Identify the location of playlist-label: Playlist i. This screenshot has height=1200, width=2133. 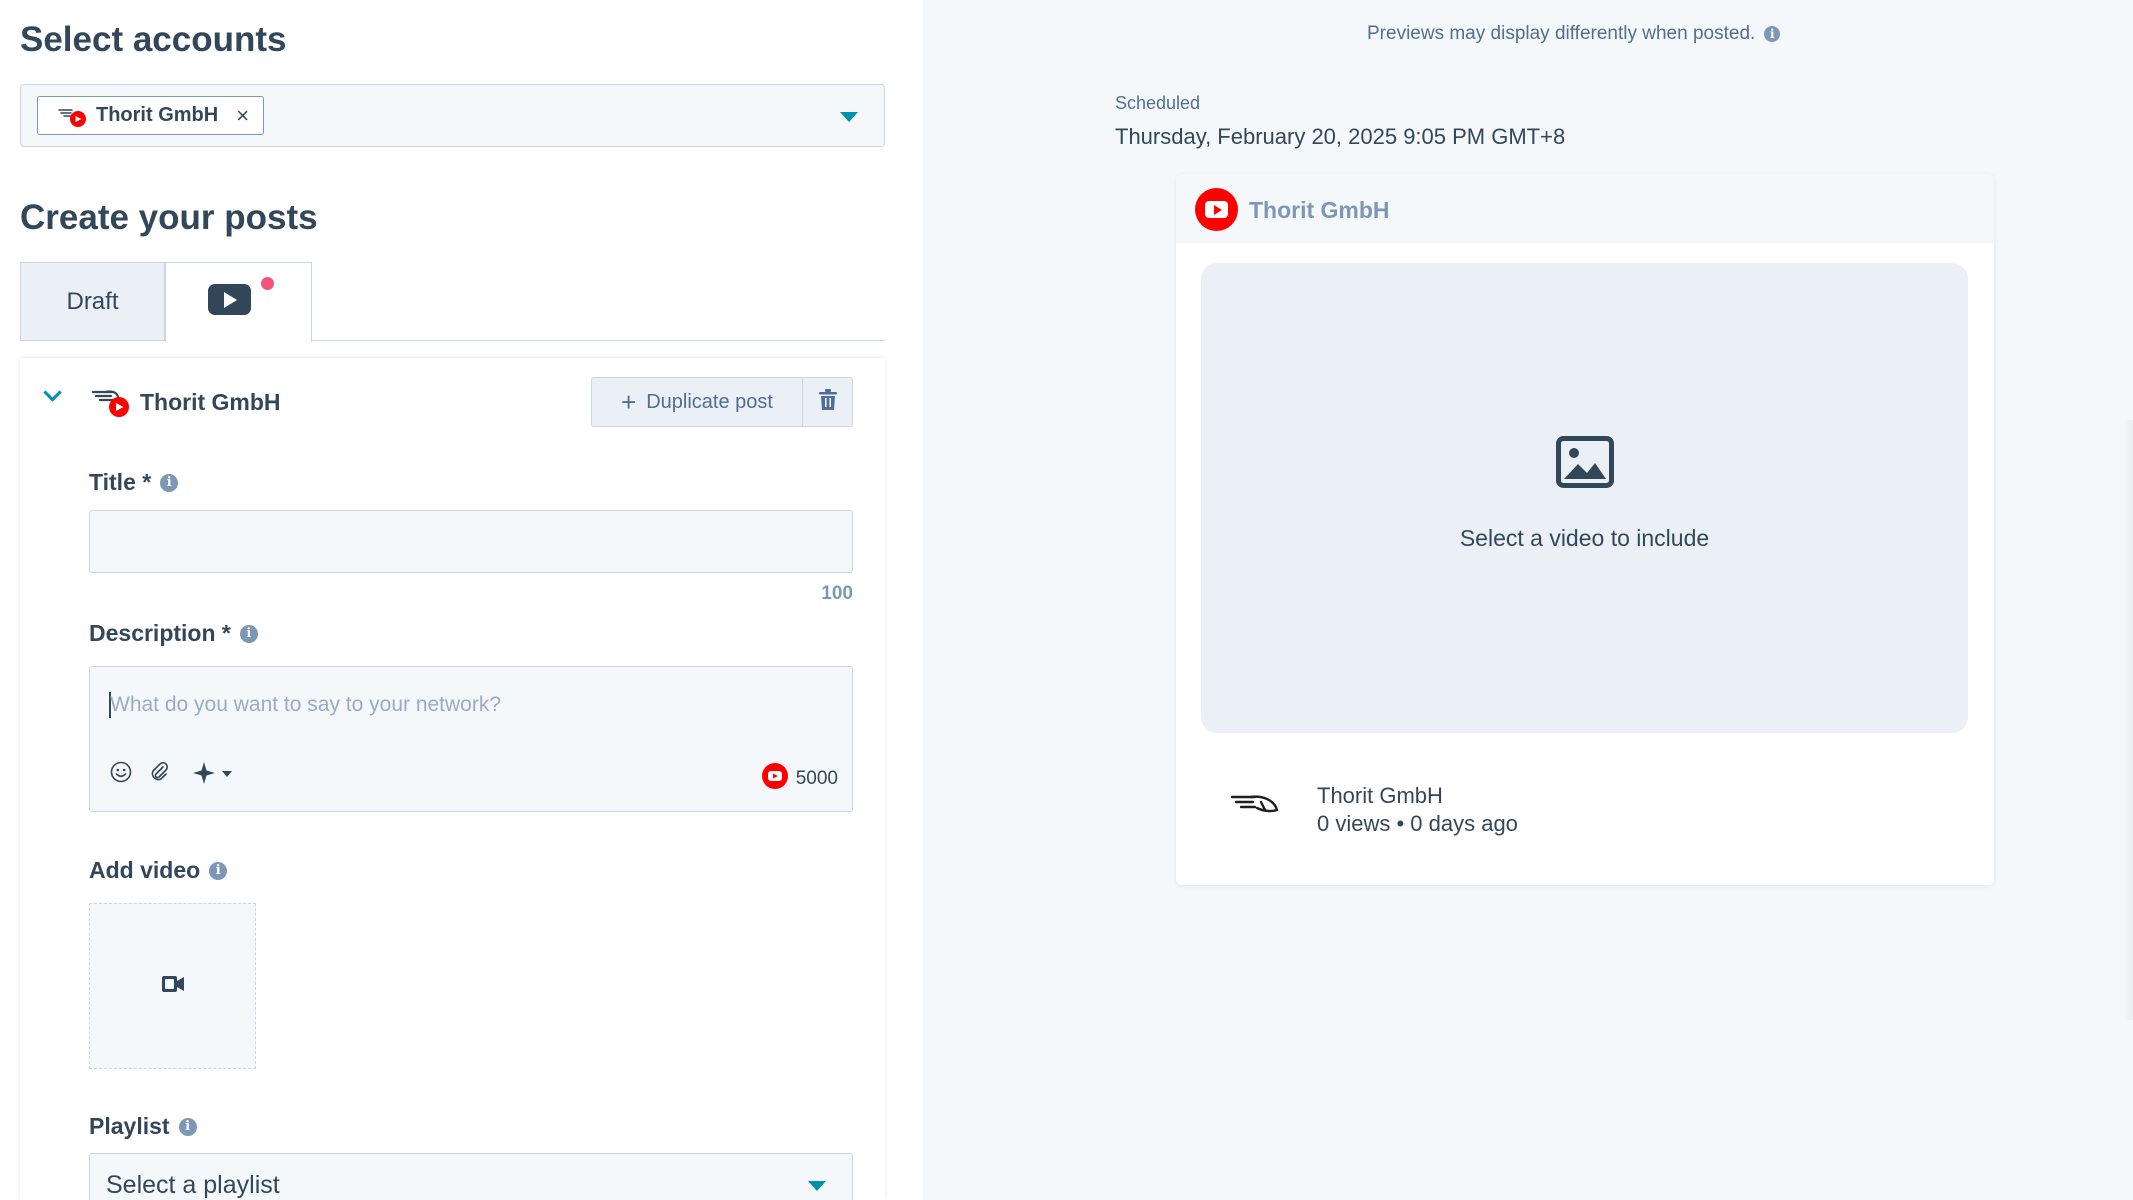
(143, 1126).